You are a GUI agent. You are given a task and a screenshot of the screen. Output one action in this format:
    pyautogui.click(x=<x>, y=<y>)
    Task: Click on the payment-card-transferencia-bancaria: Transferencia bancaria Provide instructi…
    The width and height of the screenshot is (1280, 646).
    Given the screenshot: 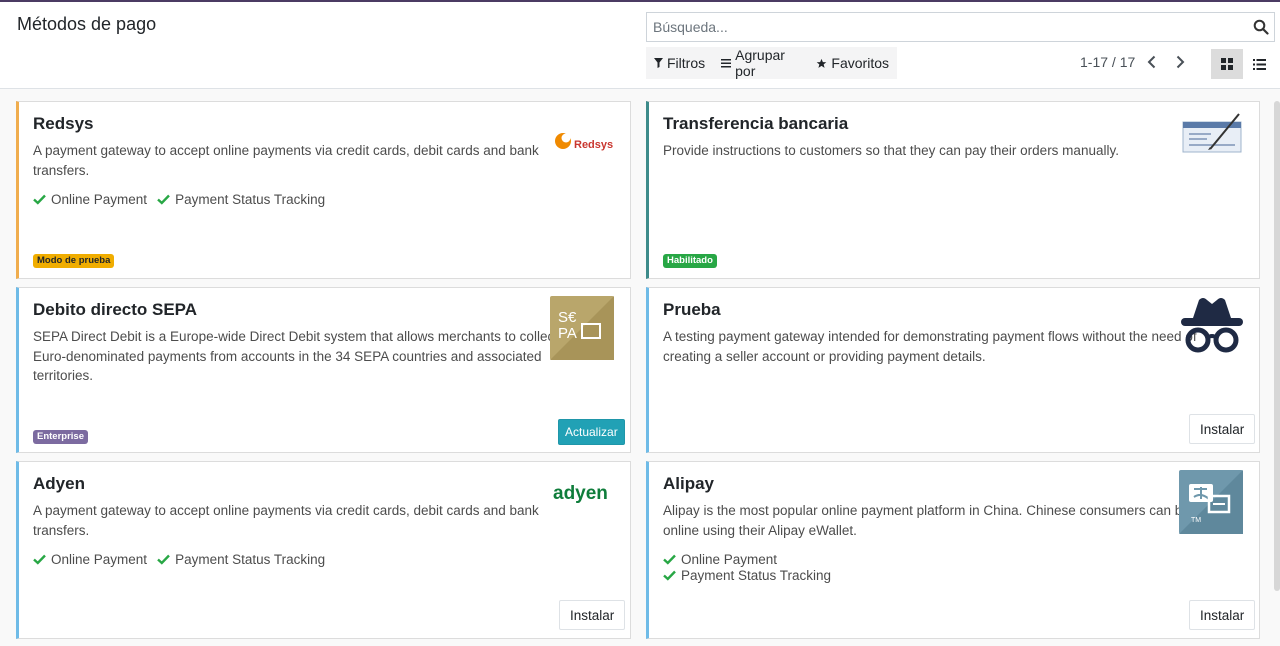 What is the action you would take?
    pyautogui.click(x=953, y=190)
    